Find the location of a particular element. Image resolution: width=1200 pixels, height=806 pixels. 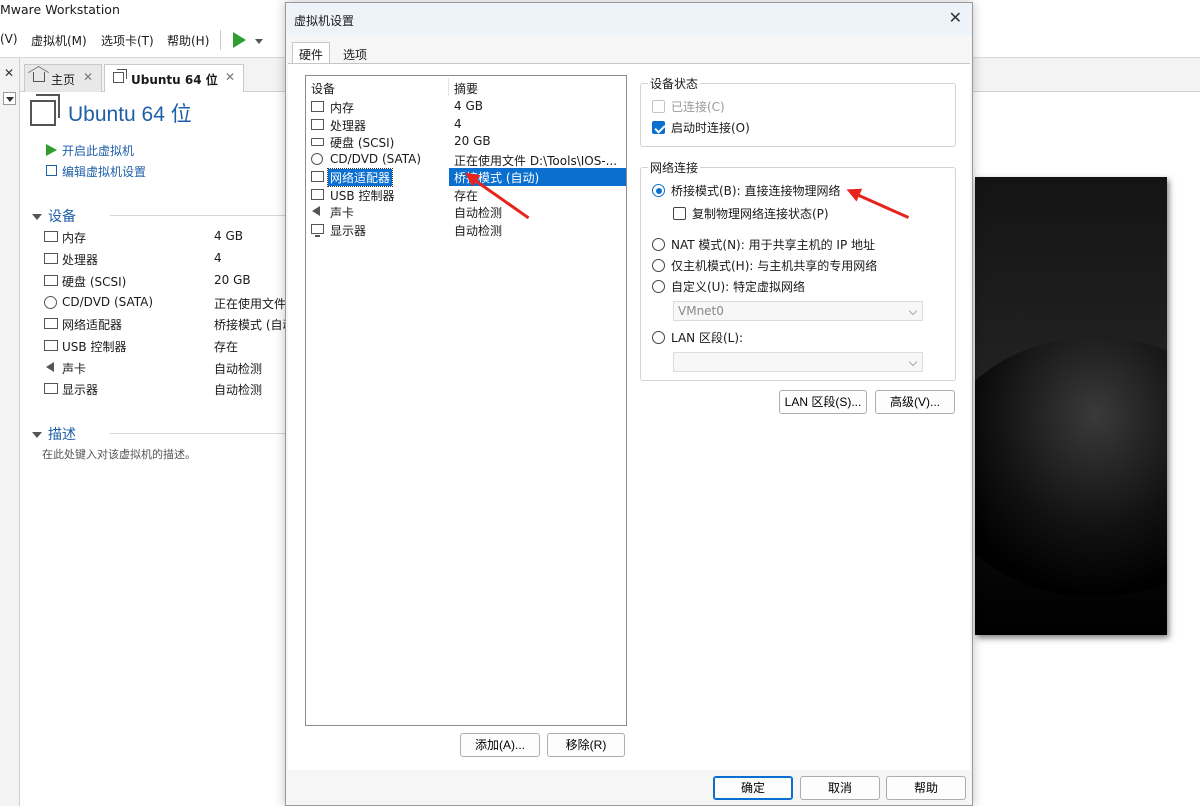

device-summary: 4 GB is located at coordinates (468, 106).